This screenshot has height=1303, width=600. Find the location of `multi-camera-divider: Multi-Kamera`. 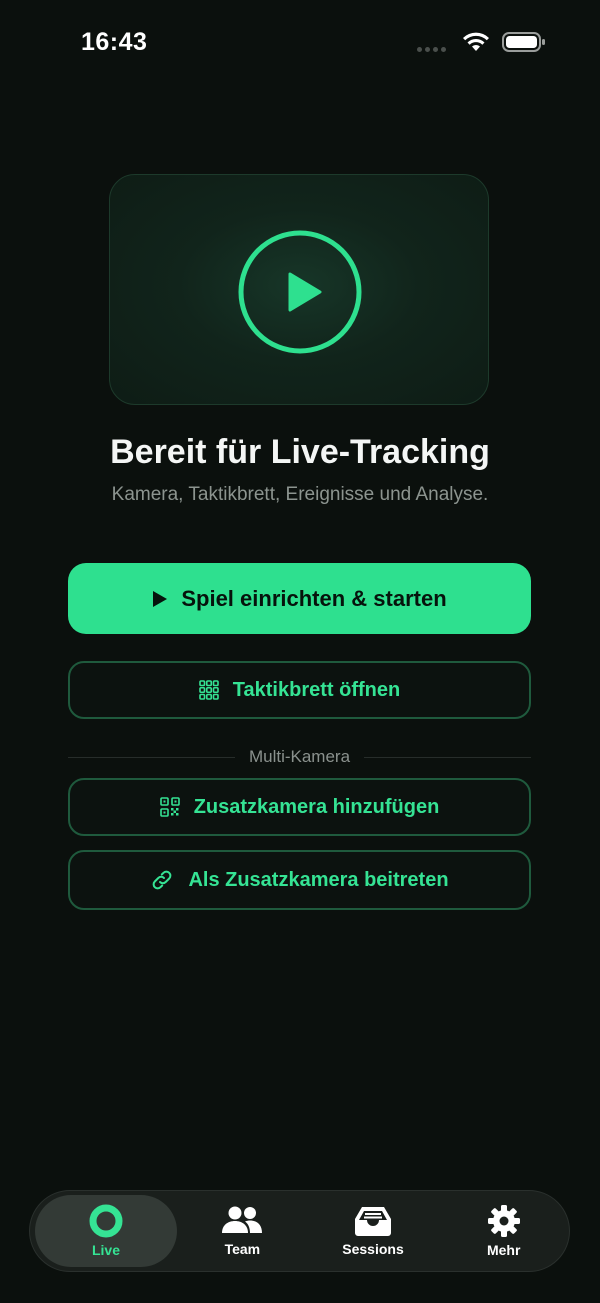

multi-camera-divider: Multi-Kamera is located at coordinates (299, 757).